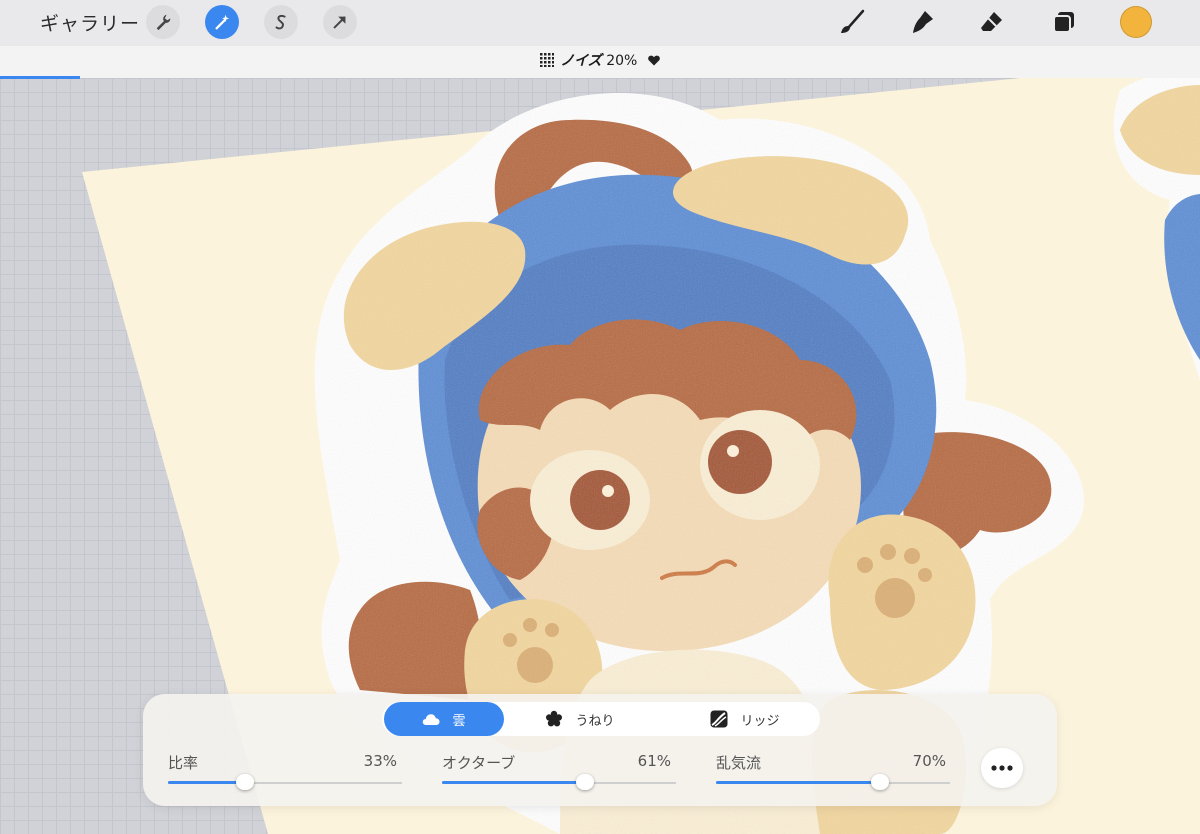  What do you see at coordinates (380, 761) in the screenshot?
I see `scale-slider-value: 33%` at bounding box center [380, 761].